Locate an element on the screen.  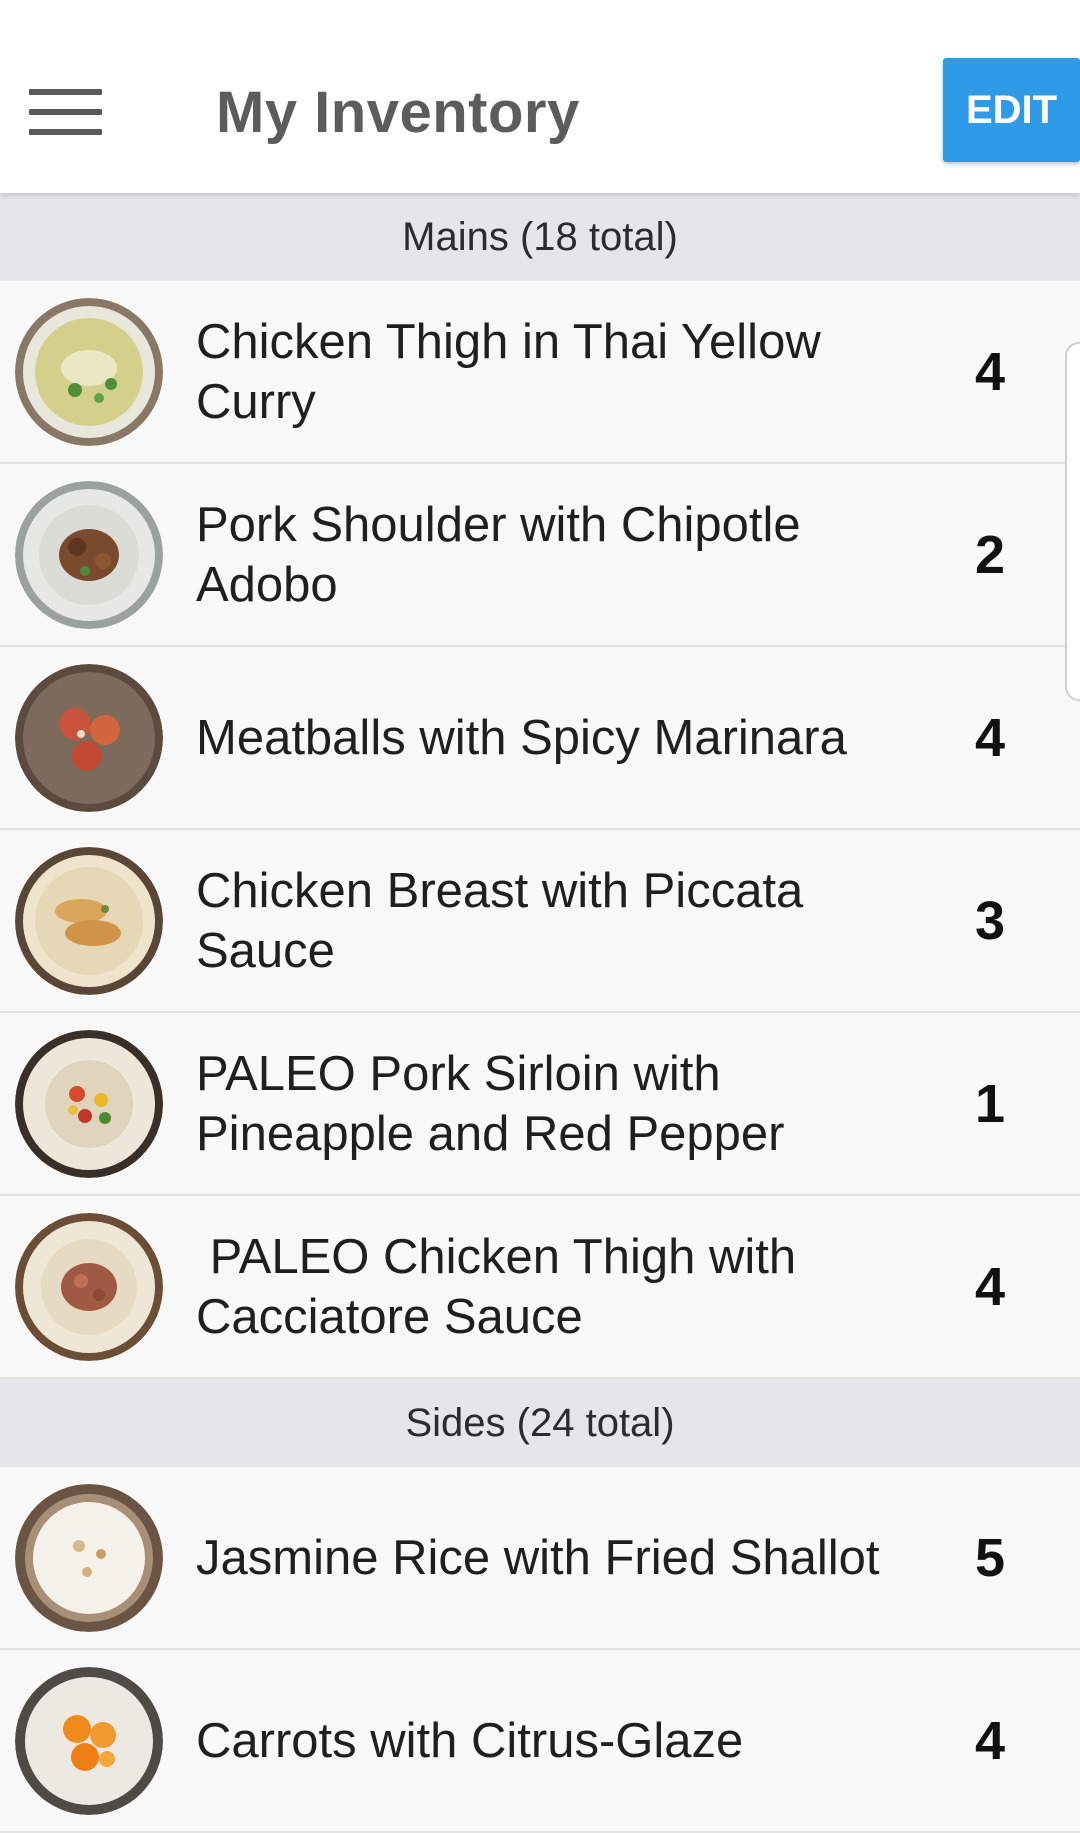
item-count: 3 is located at coordinates (990, 920).